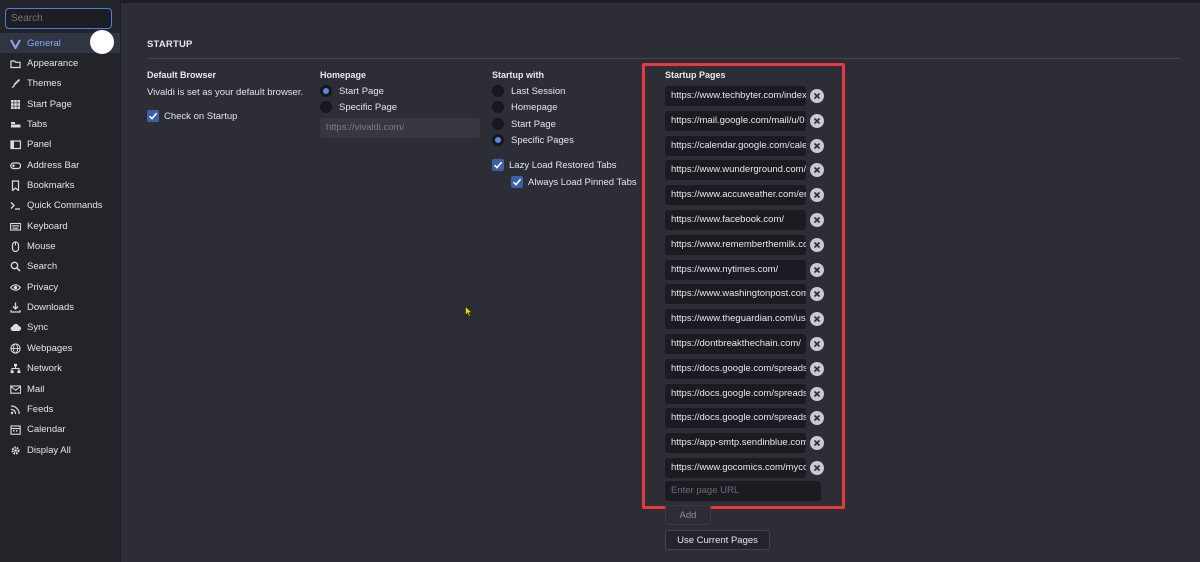 The height and width of the screenshot is (562, 1200). I want to click on sidebar-item-label: Themes, so click(44, 84).